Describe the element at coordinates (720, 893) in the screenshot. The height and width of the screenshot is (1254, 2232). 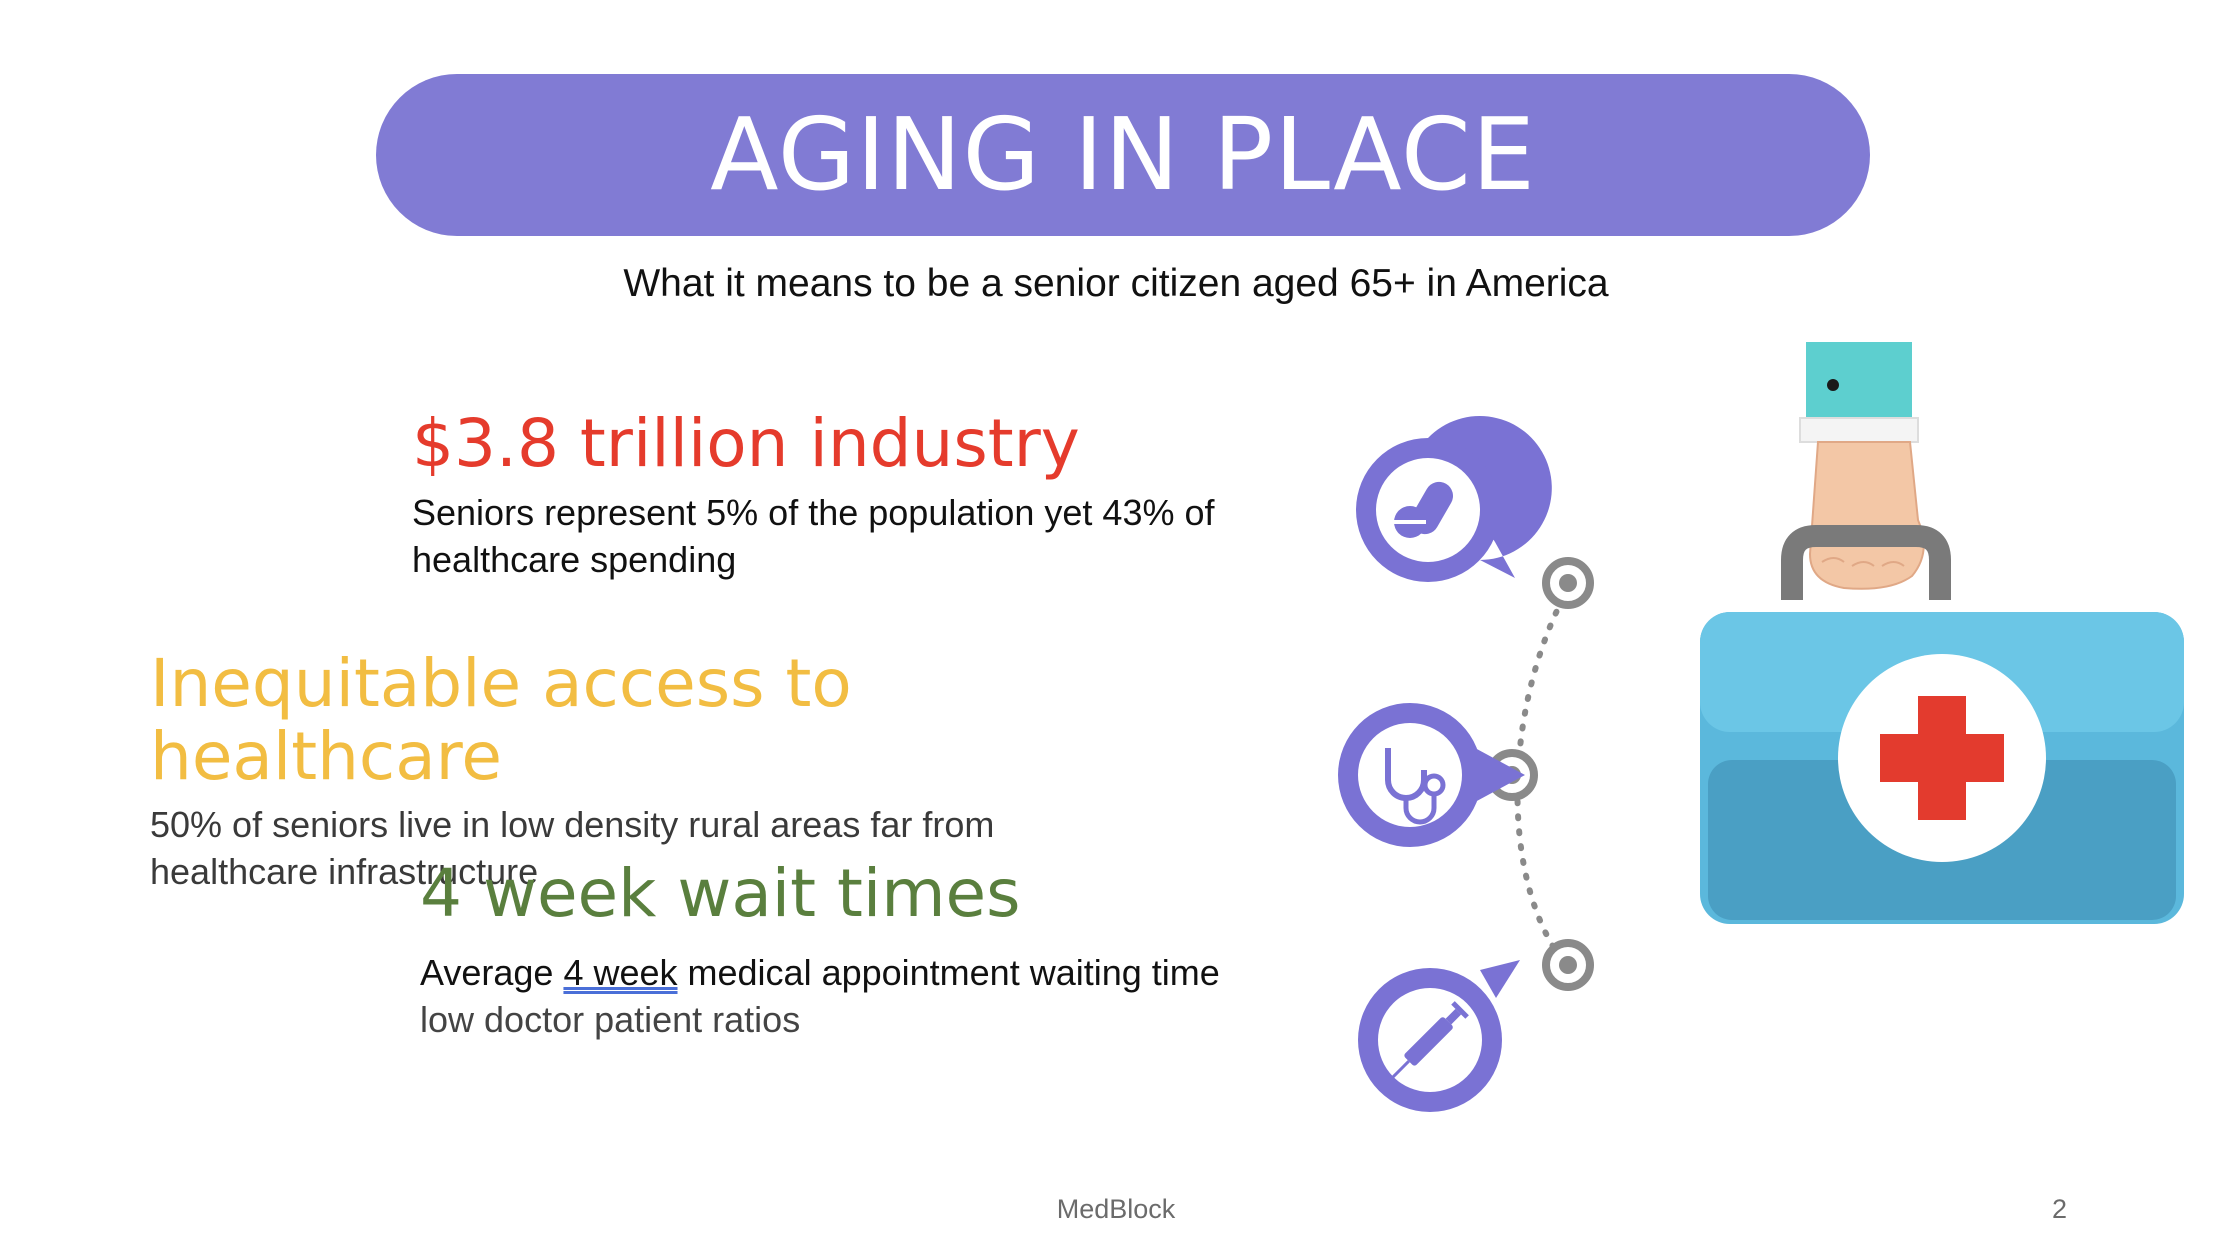
I see `point-wait-heading: 4 week wait times` at that location.